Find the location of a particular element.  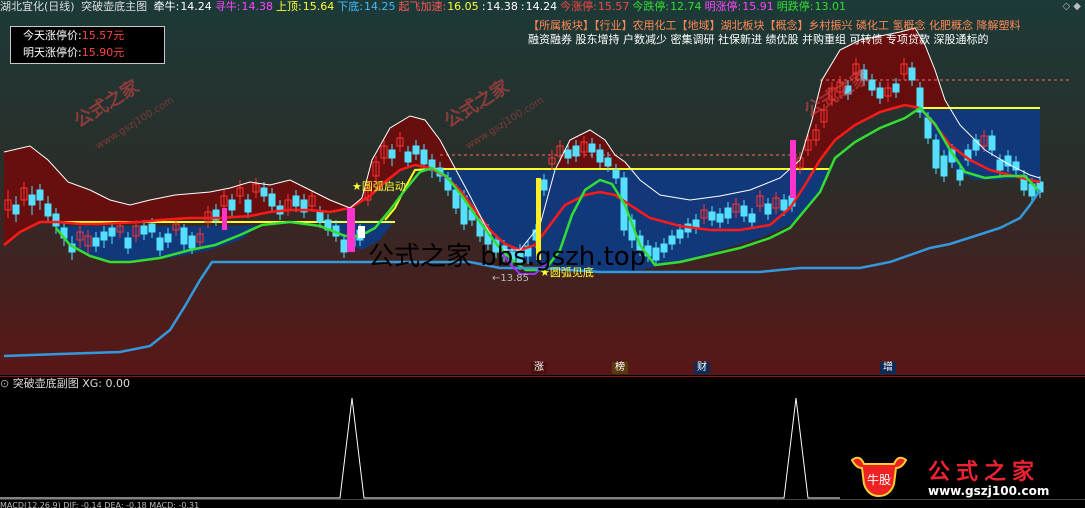

header-field-value-7: 15.57 is located at coordinates (613, 6).